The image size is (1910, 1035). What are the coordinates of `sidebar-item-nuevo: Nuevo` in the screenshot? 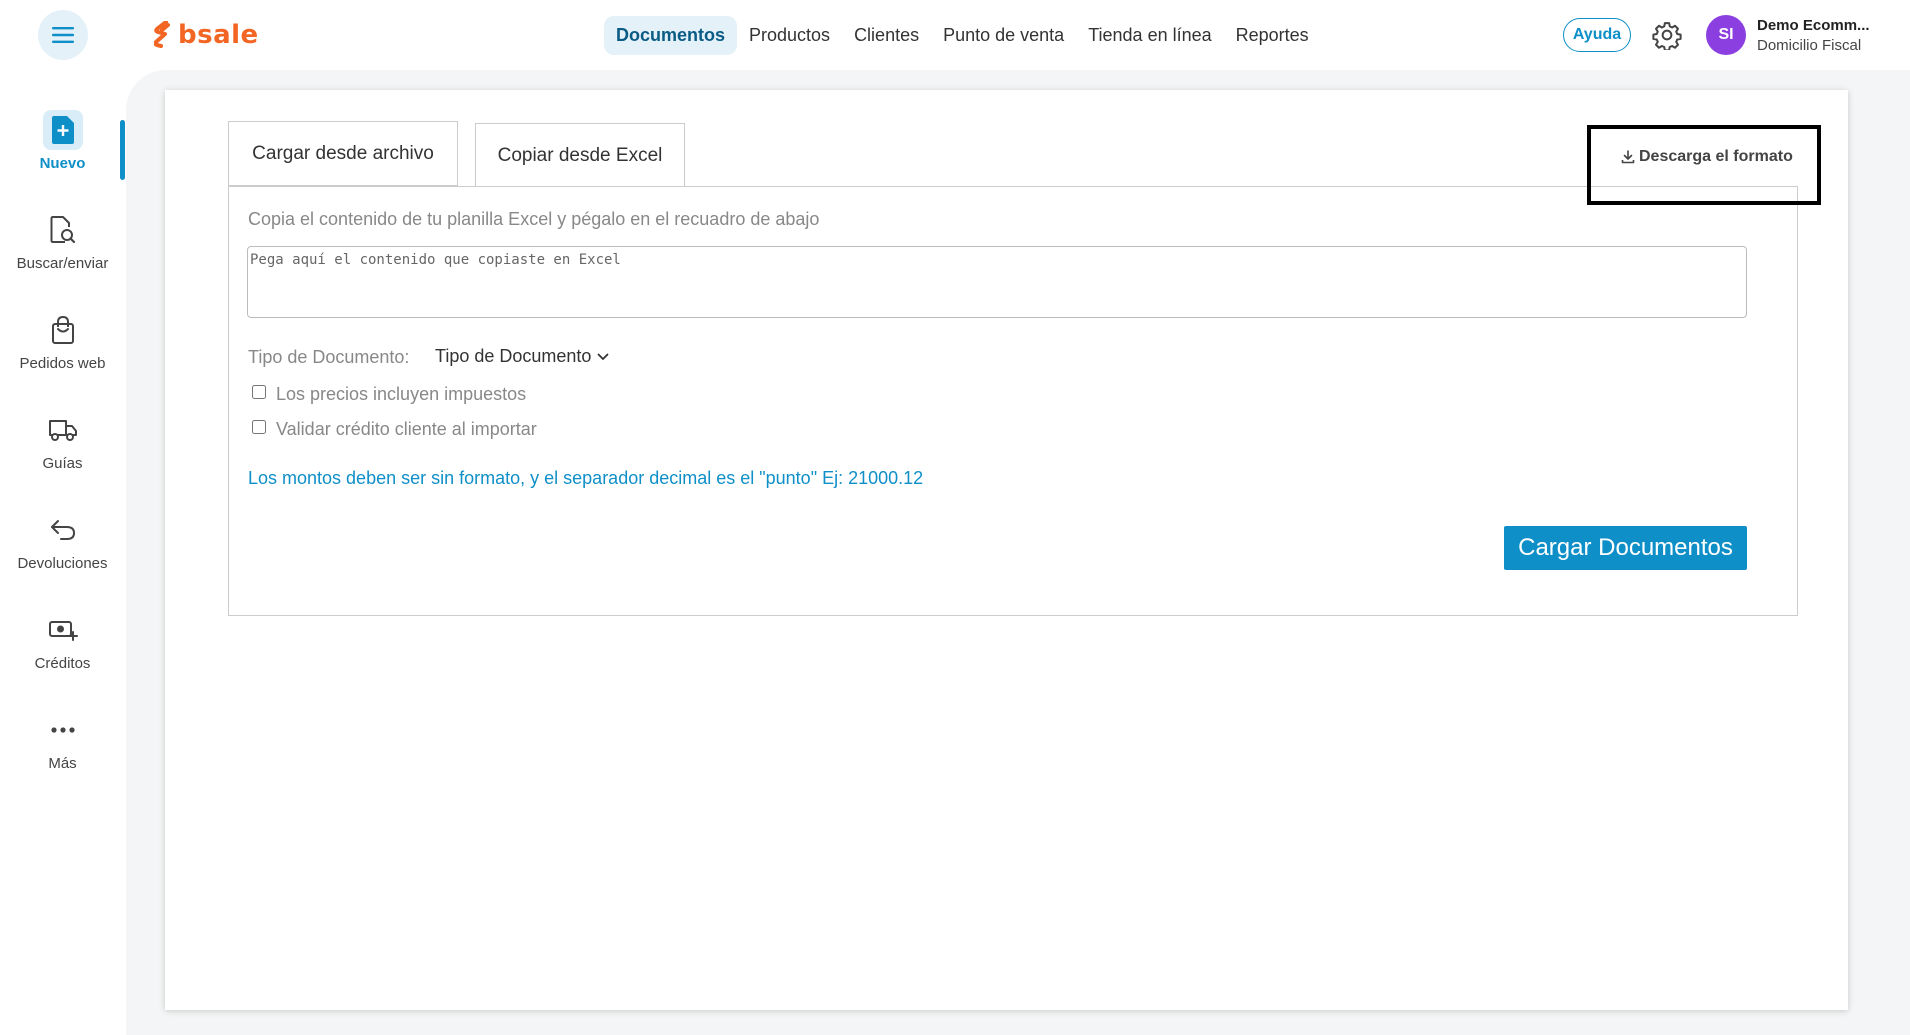 It's located at (62, 150).